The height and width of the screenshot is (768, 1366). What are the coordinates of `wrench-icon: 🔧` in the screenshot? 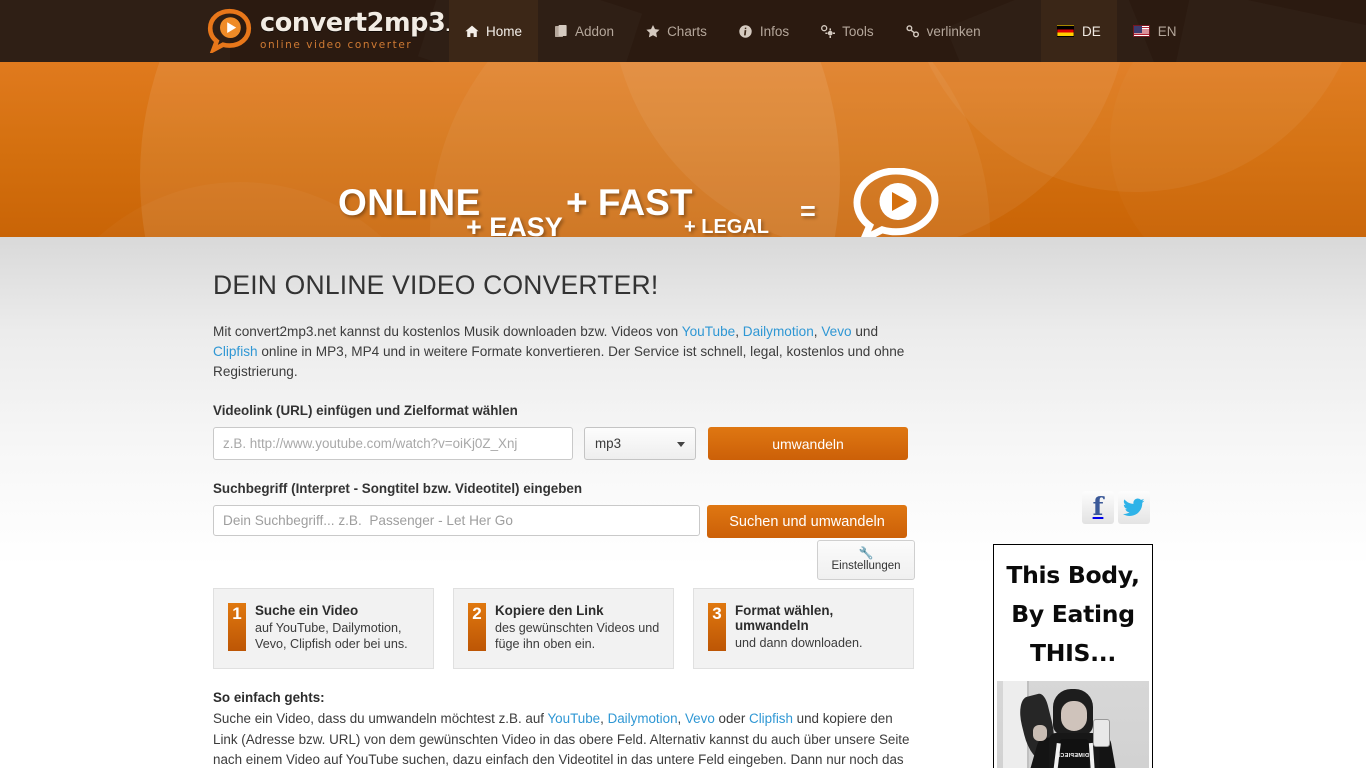 It's located at (866, 553).